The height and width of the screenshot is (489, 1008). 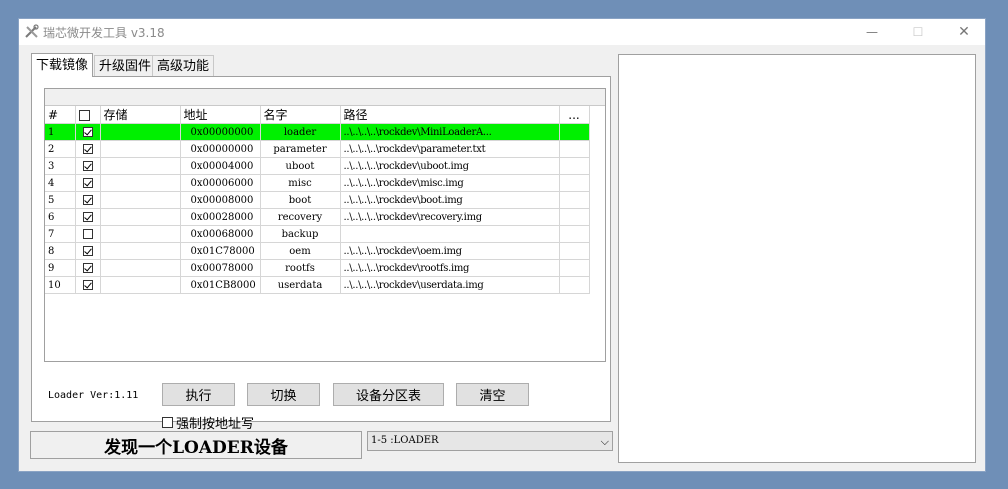 I want to click on row-path: ..\..\..\..\rockdev\userdata.img, so click(x=450, y=285).